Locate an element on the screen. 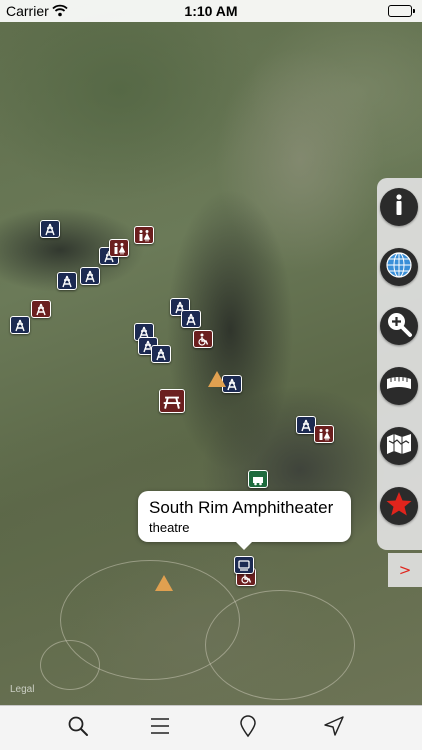  measure-button is located at coordinates (399, 386).